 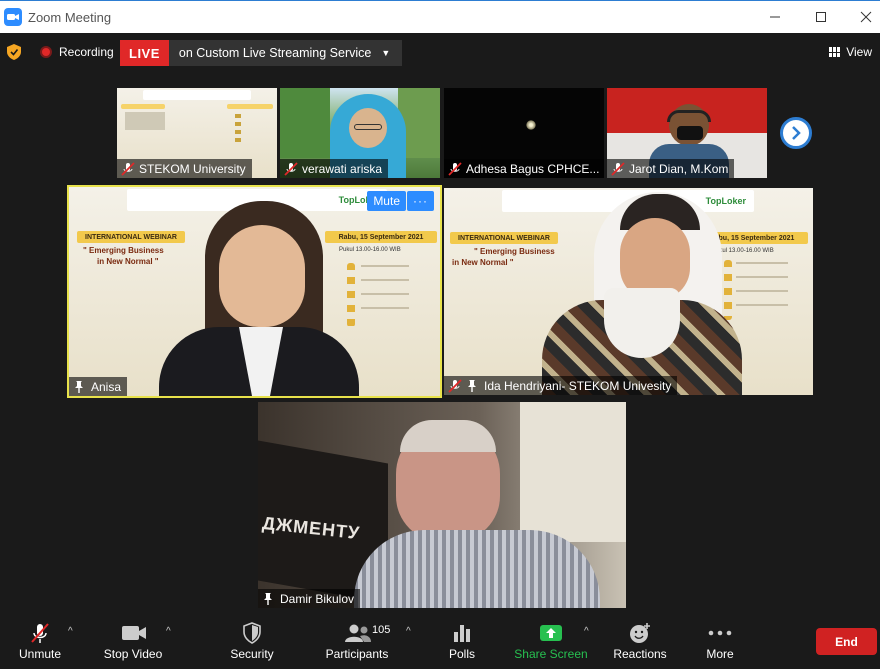 I want to click on end-meeting-button: End, so click(x=846, y=641).